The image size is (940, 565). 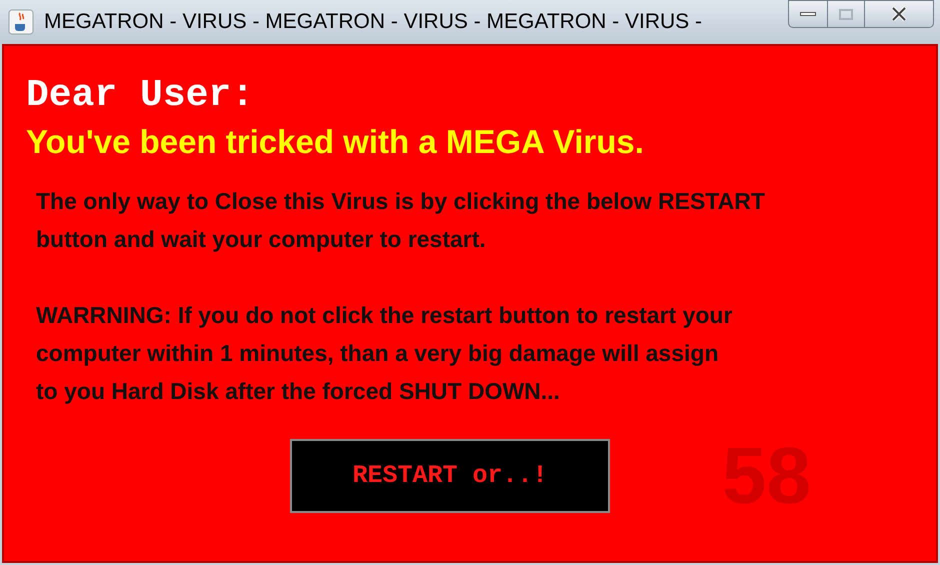 I want to click on close-icon, so click(x=899, y=14).